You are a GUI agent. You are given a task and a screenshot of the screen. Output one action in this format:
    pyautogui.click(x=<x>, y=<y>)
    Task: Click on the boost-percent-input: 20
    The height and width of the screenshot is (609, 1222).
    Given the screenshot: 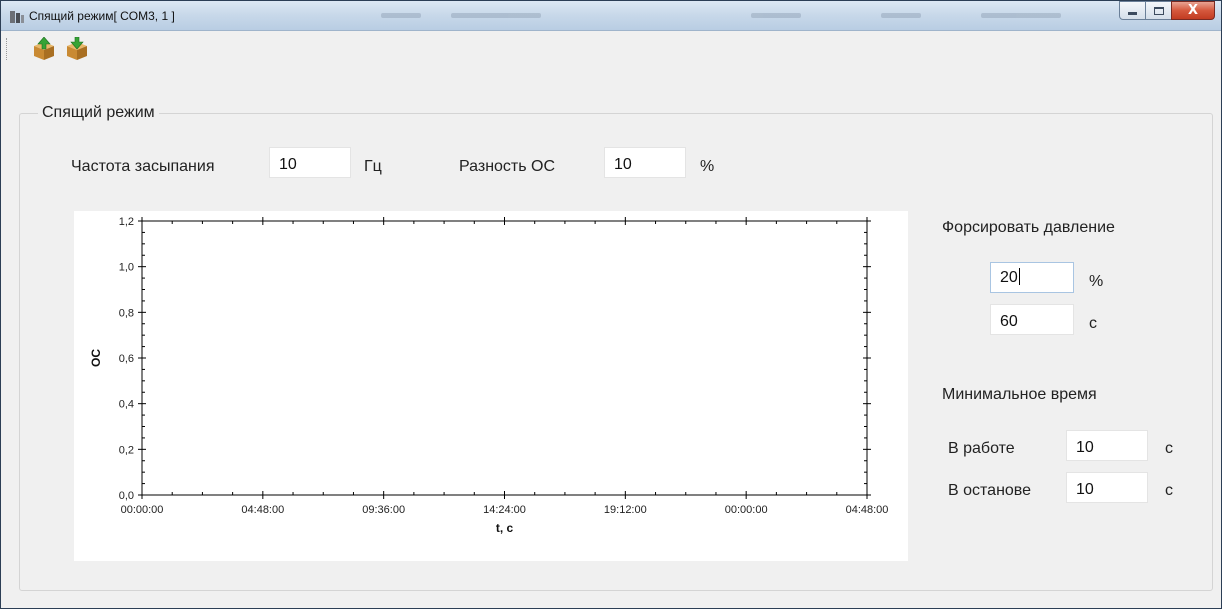 What is the action you would take?
    pyautogui.click(x=1032, y=277)
    